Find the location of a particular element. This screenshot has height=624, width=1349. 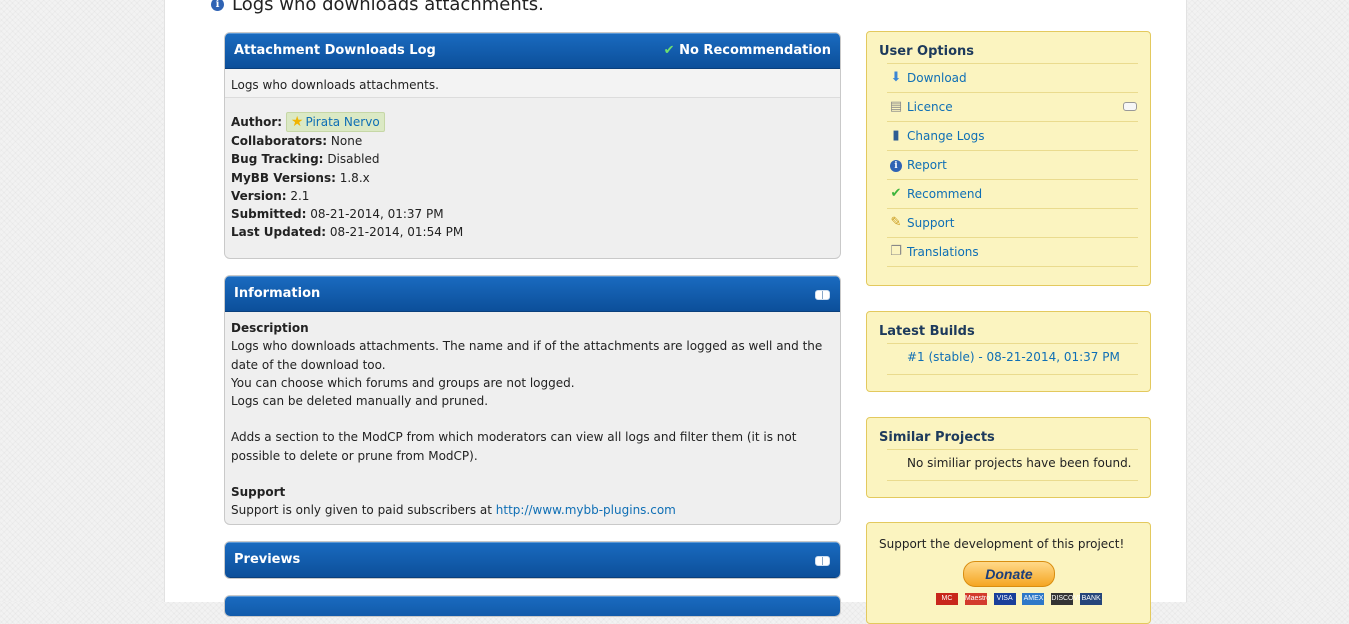

page-title-text: Logs who downloads attachments. is located at coordinates (388, 7).